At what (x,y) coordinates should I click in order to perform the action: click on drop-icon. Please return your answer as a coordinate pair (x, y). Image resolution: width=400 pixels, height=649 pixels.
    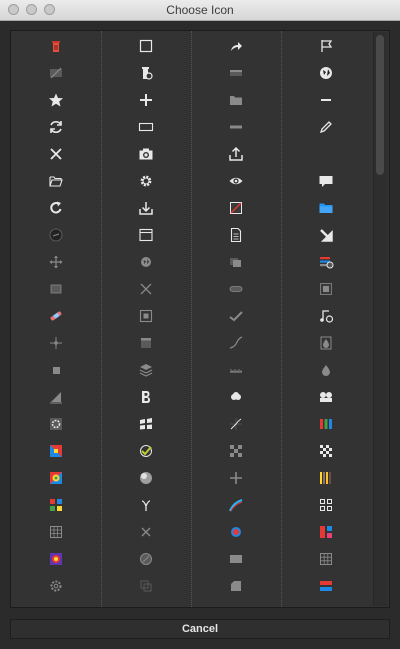
    Looking at the image, I should click on (326, 370).